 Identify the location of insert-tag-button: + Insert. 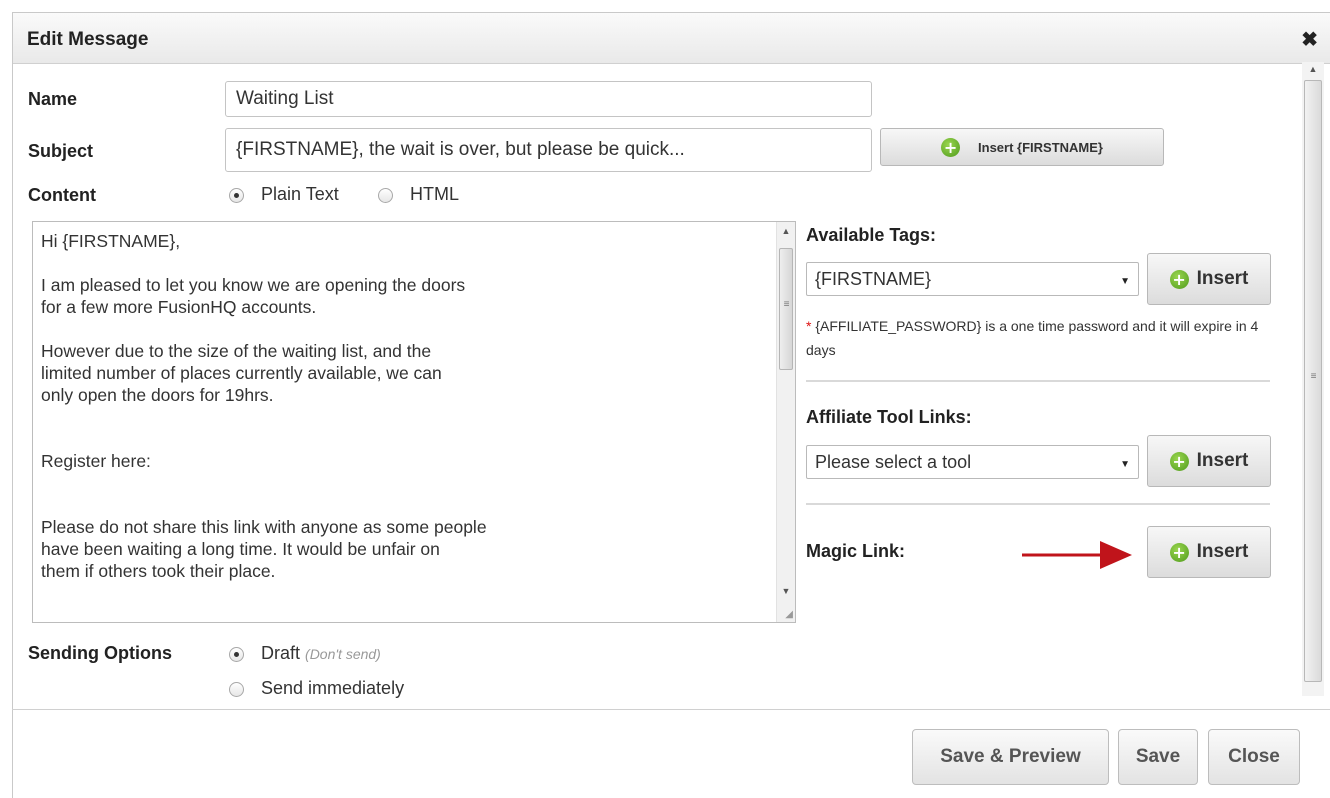
(1209, 279).